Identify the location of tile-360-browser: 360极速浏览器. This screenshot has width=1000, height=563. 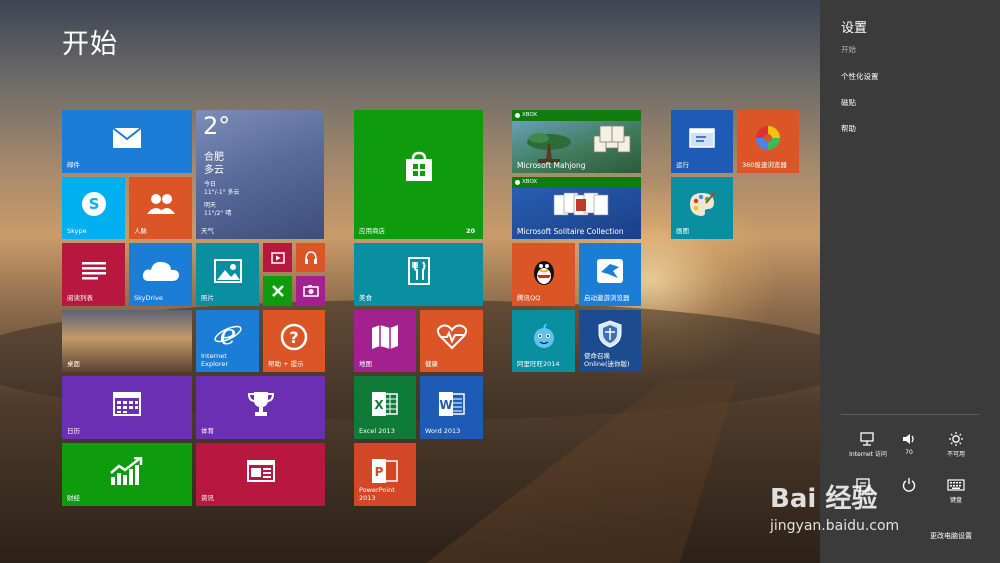
(768, 141).